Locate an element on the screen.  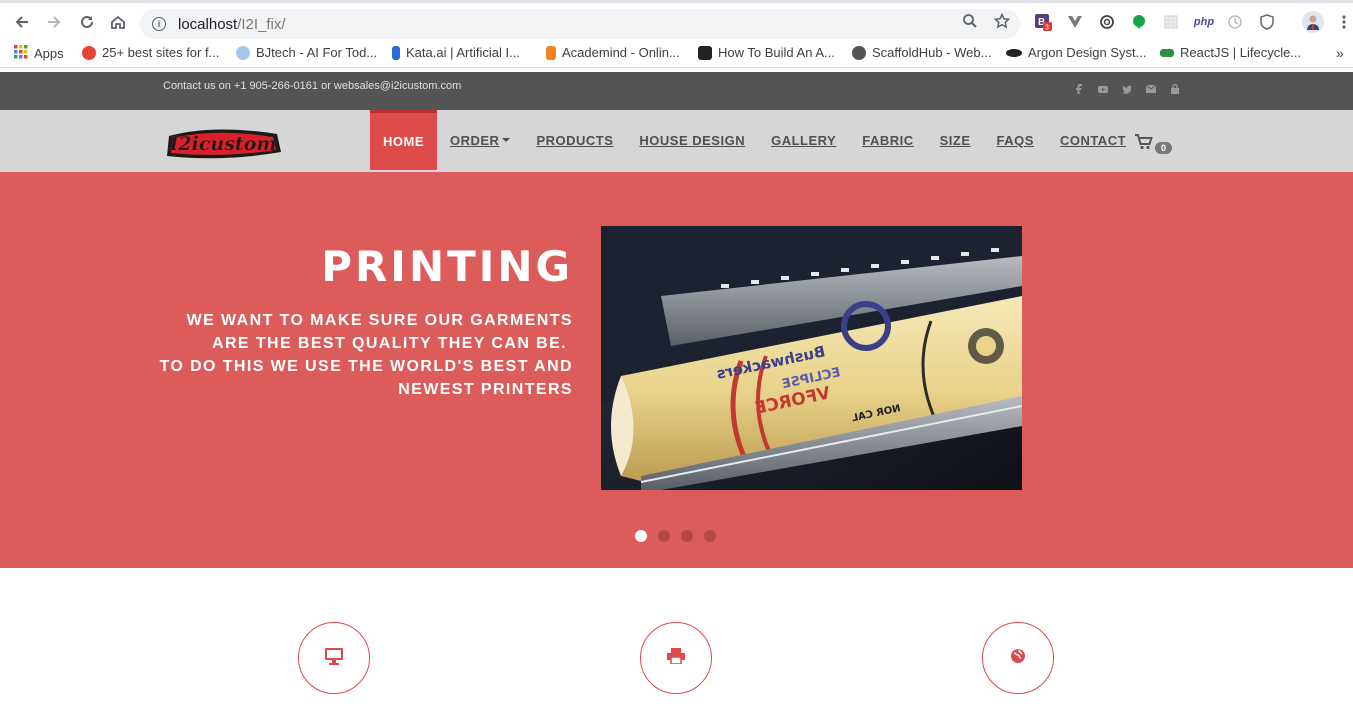
feature-shipping-circle is located at coordinates (1018, 658).